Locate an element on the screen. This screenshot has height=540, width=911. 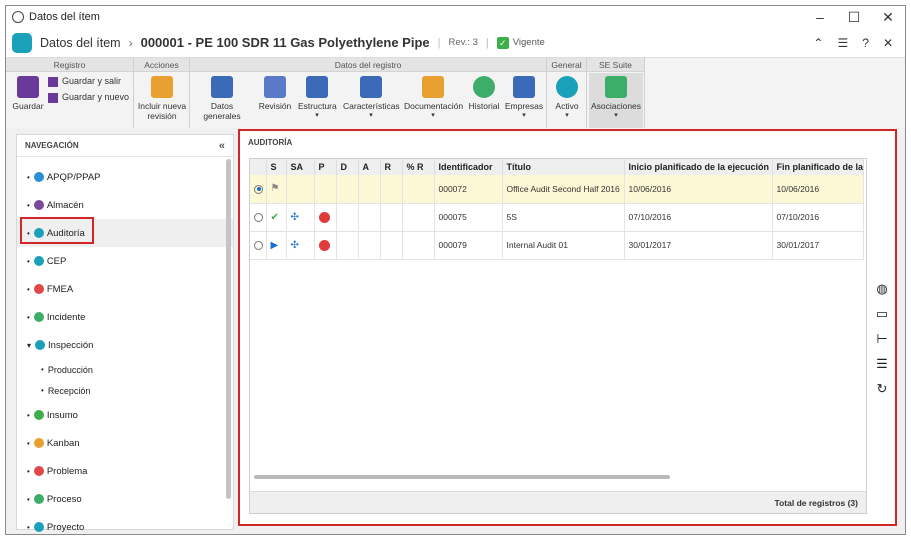
history-button: Historial is located at coordinates (484, 93).